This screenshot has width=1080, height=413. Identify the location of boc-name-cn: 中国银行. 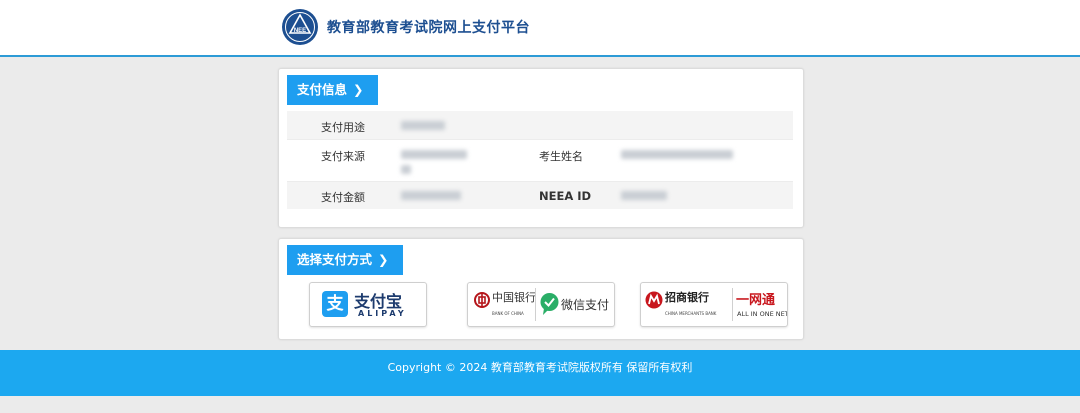
(514, 297).